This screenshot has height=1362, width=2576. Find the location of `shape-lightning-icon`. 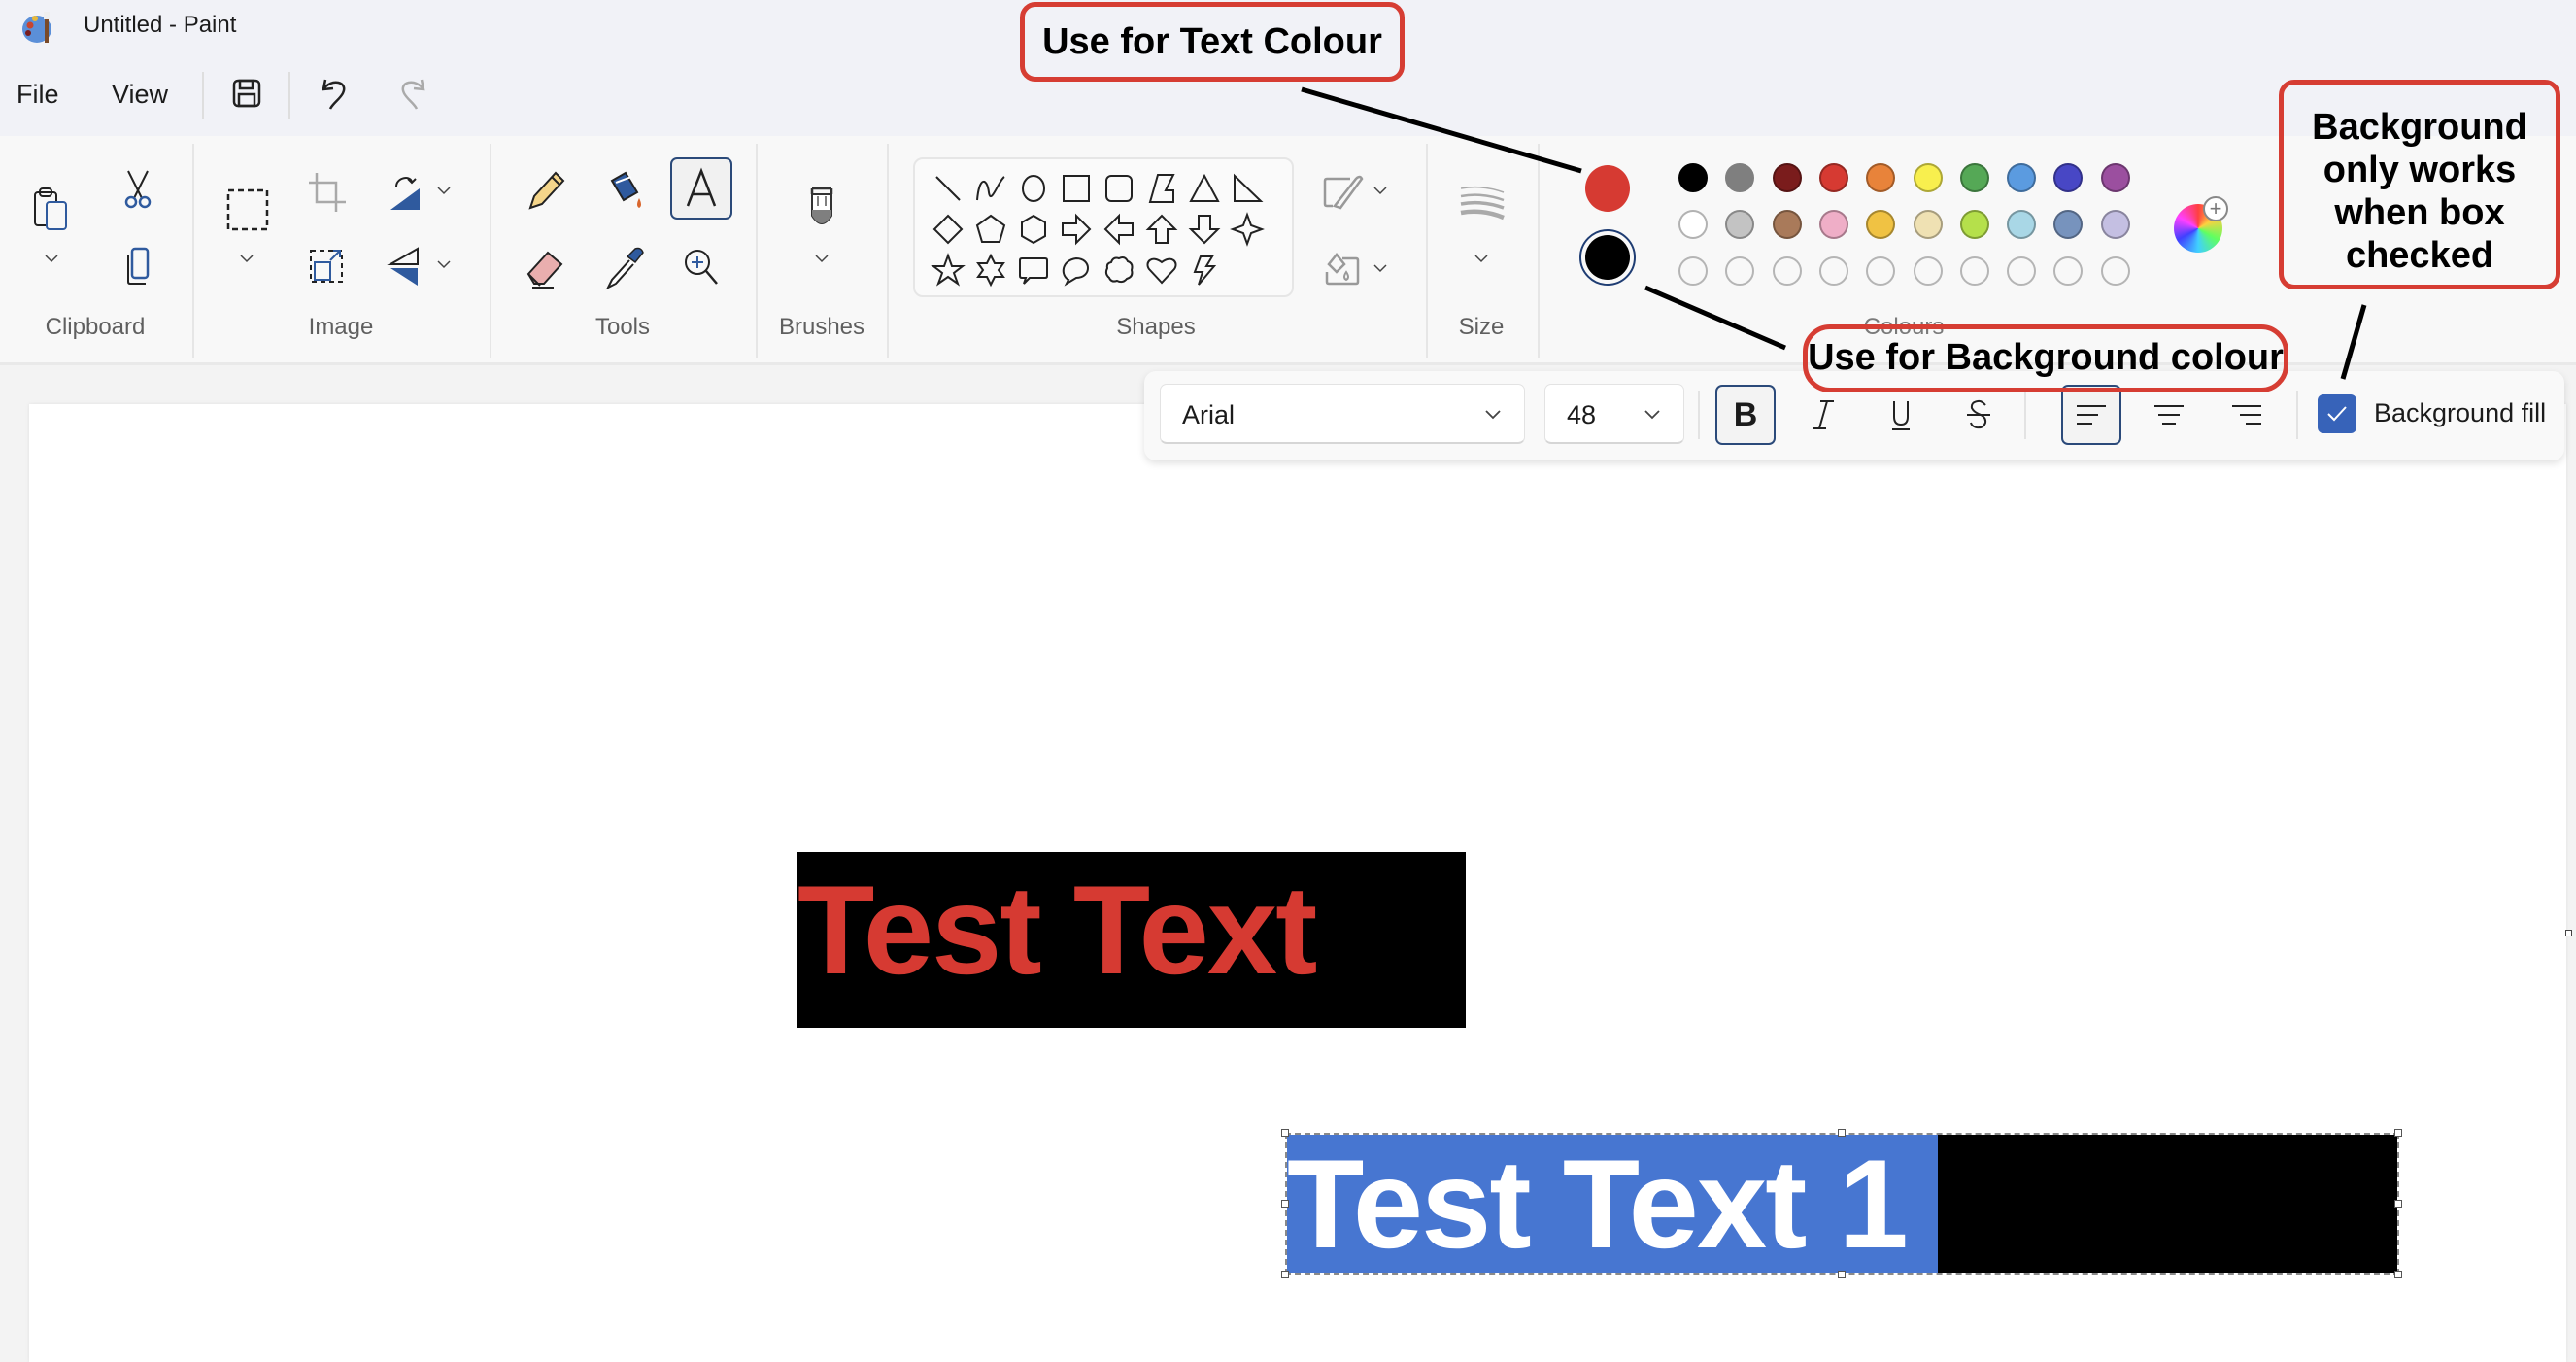

shape-lightning-icon is located at coordinates (1204, 270).